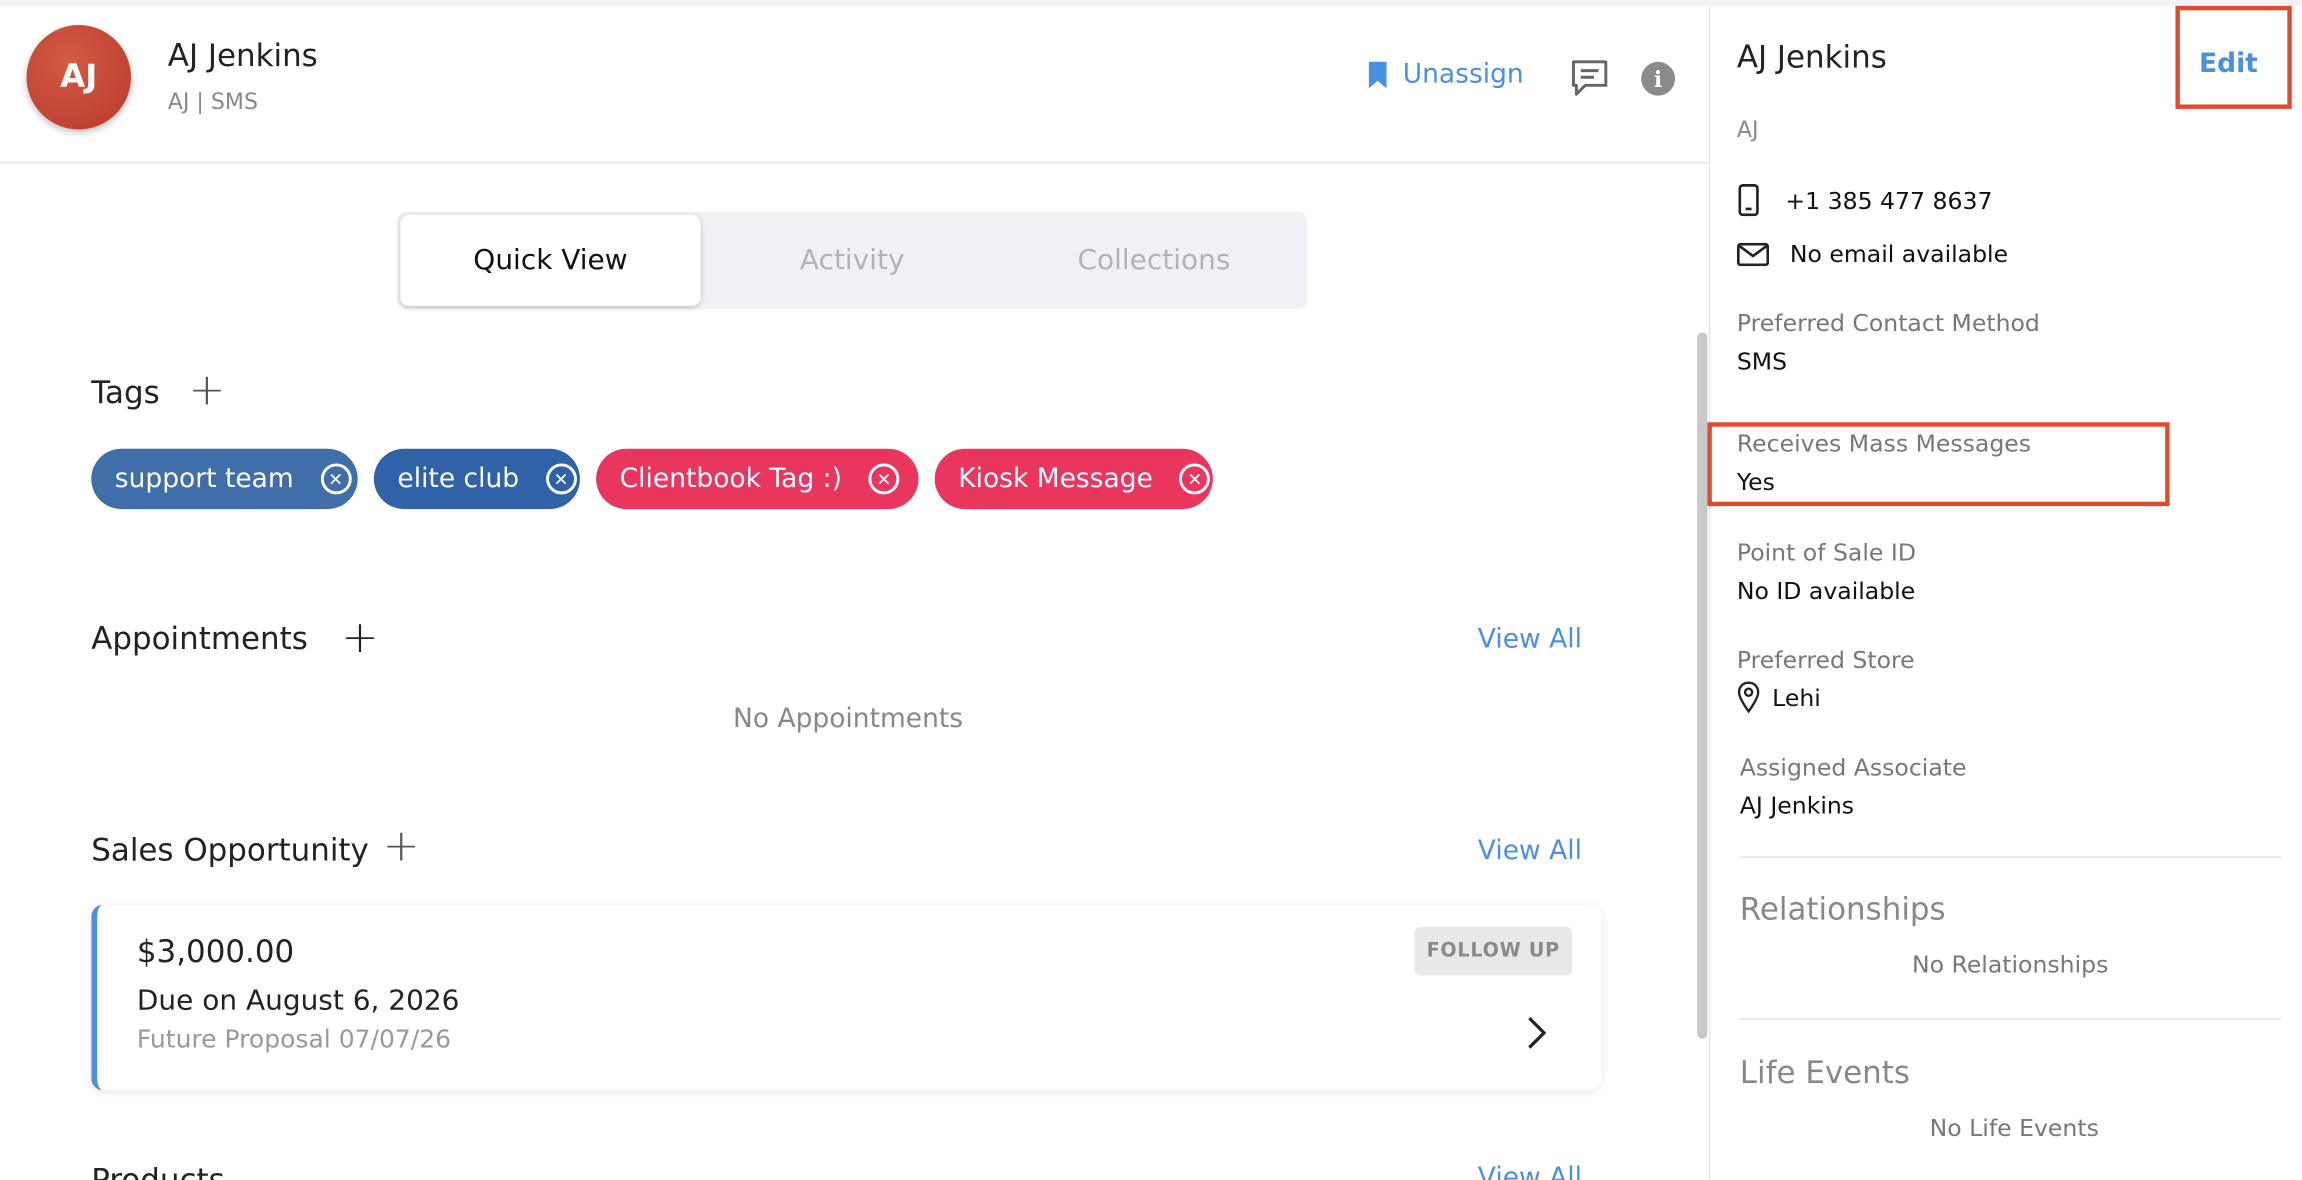 This screenshot has width=2302, height=1180. What do you see at coordinates (1811, 57) in the screenshot?
I see `panel-client-name: AJ Jenkins` at bounding box center [1811, 57].